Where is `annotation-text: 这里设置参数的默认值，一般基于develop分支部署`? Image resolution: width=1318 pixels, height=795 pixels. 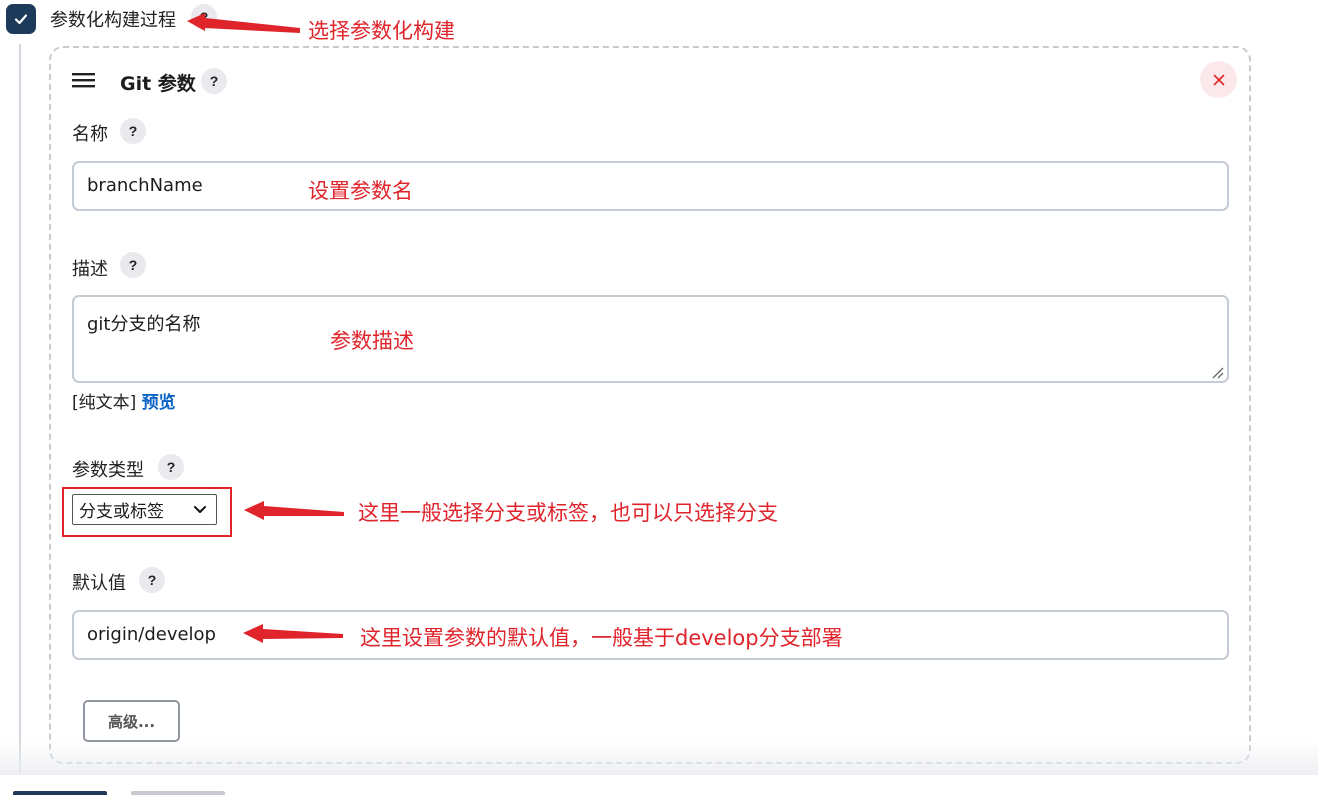
annotation-text: 这里设置参数的默认值，一般基于develop分支部署 is located at coordinates (601, 638).